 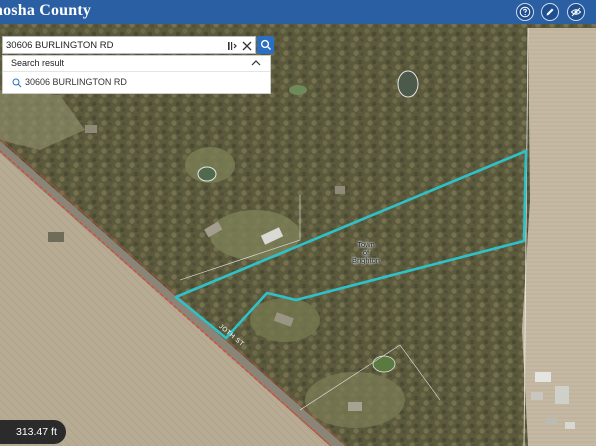 I want to click on edit-button, so click(x=550, y=12).